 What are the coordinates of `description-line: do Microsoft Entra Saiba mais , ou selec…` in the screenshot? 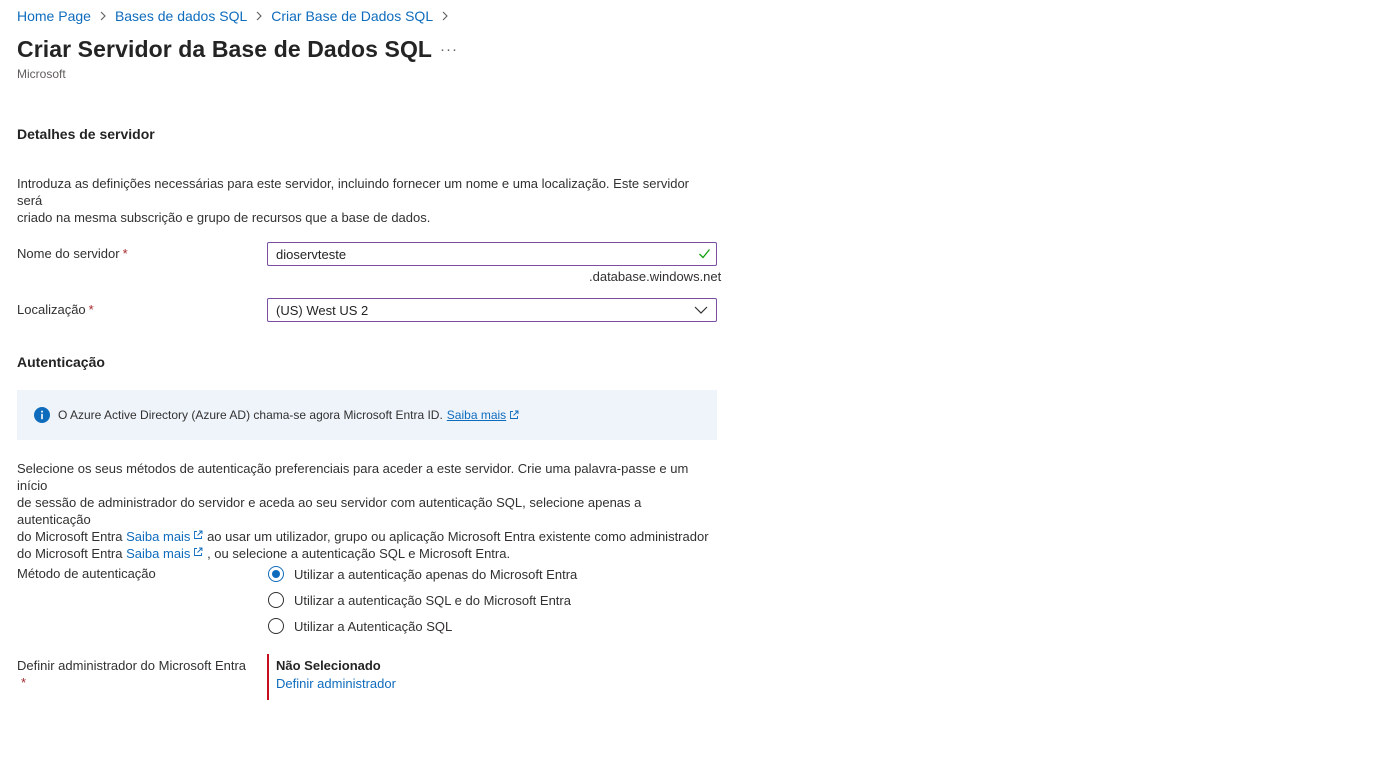 It's located at (367, 553).